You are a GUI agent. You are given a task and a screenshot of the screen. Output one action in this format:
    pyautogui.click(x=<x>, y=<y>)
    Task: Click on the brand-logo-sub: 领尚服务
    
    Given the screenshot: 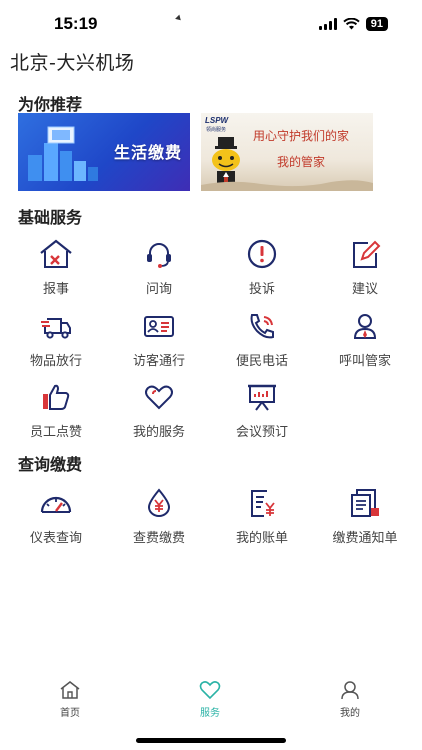 What is the action you would take?
    pyautogui.click(x=216, y=130)
    